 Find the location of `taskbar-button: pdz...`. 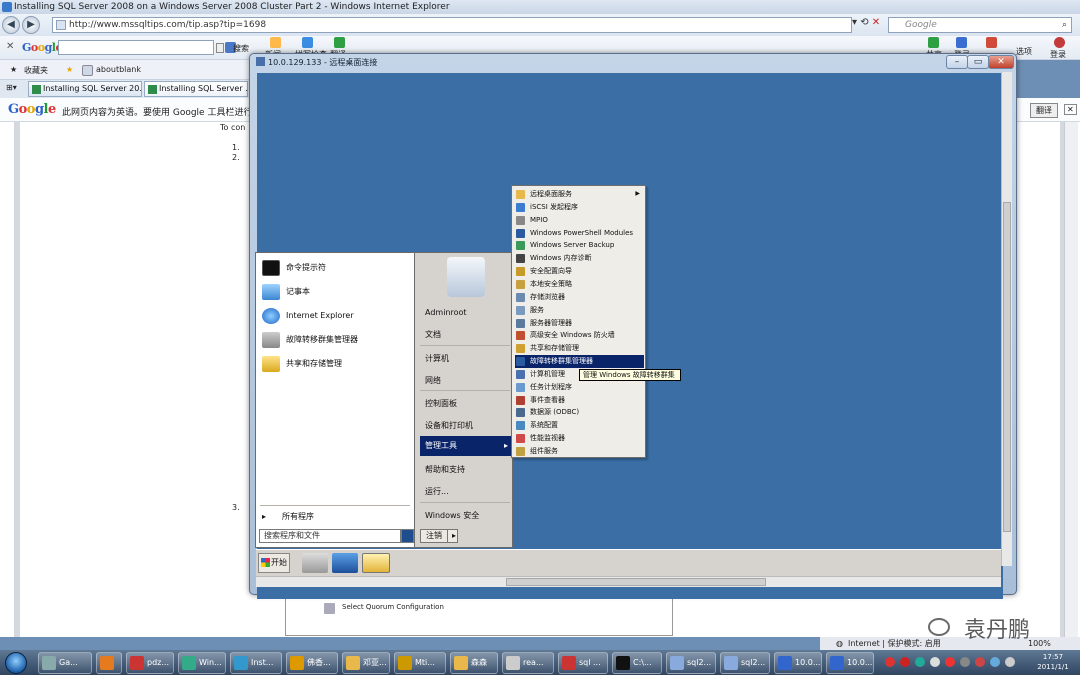

taskbar-button: pdz... is located at coordinates (150, 663).